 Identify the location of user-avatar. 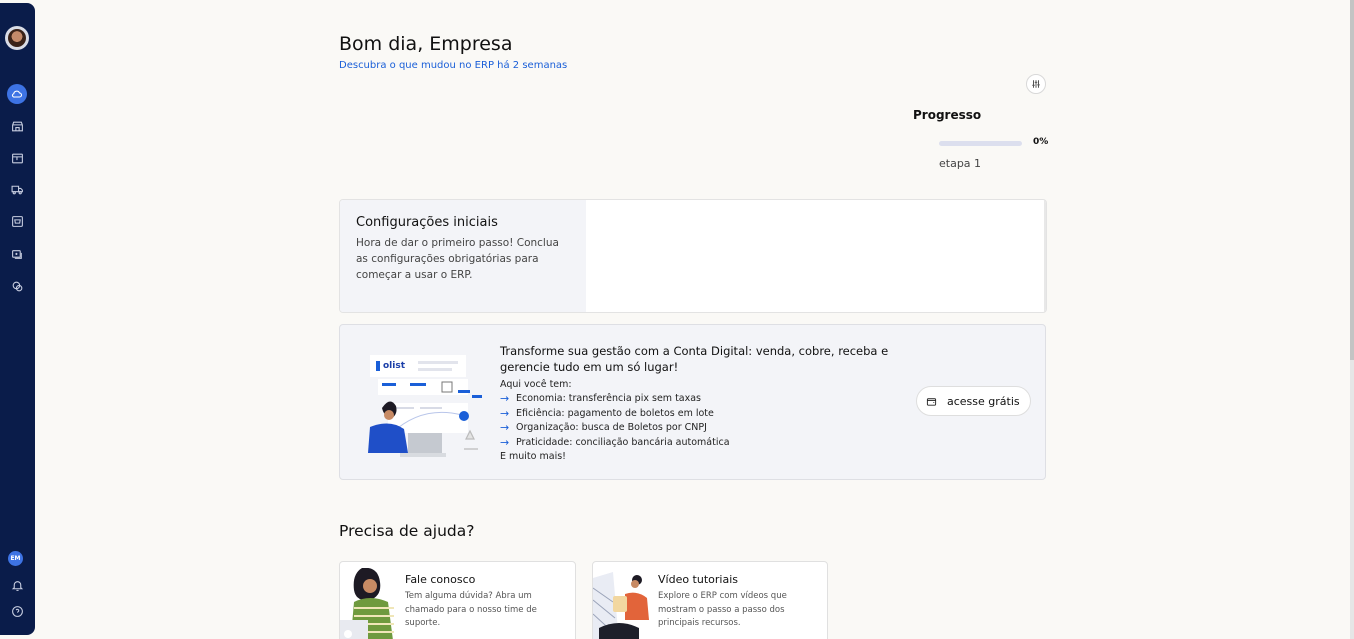
(17, 38).